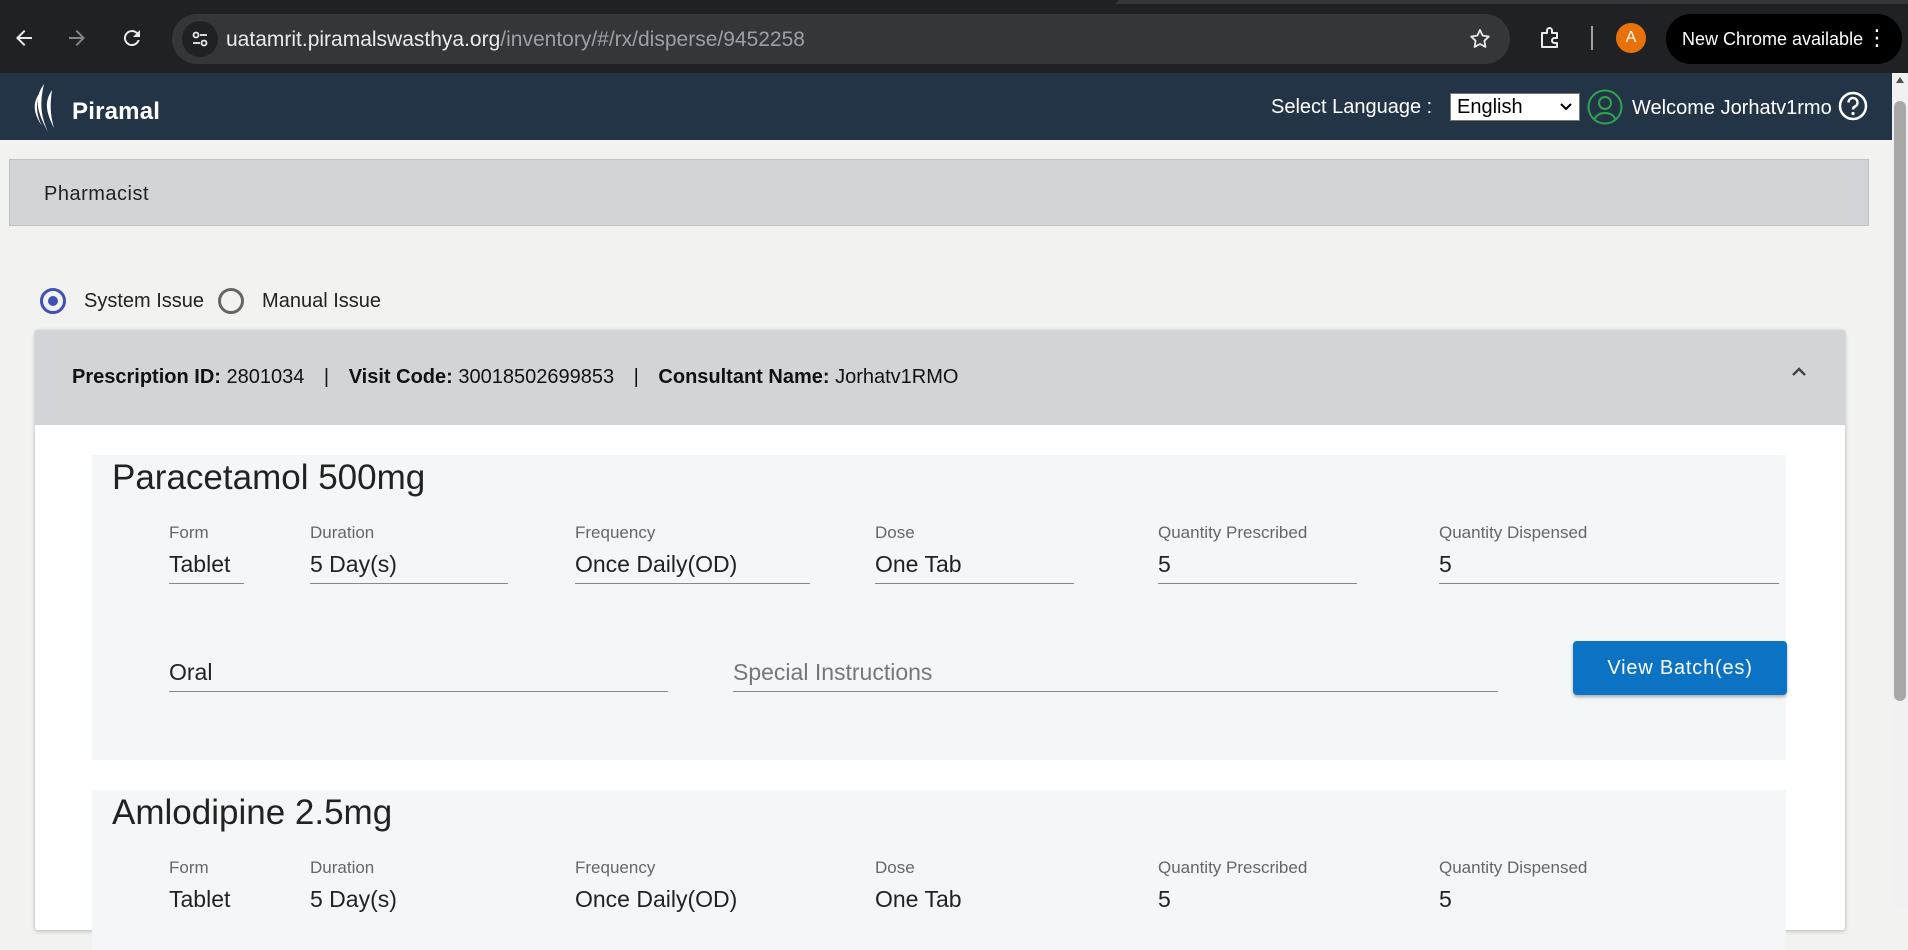  Describe the element at coordinates (24, 38) in the screenshot. I see `back-icon` at that location.